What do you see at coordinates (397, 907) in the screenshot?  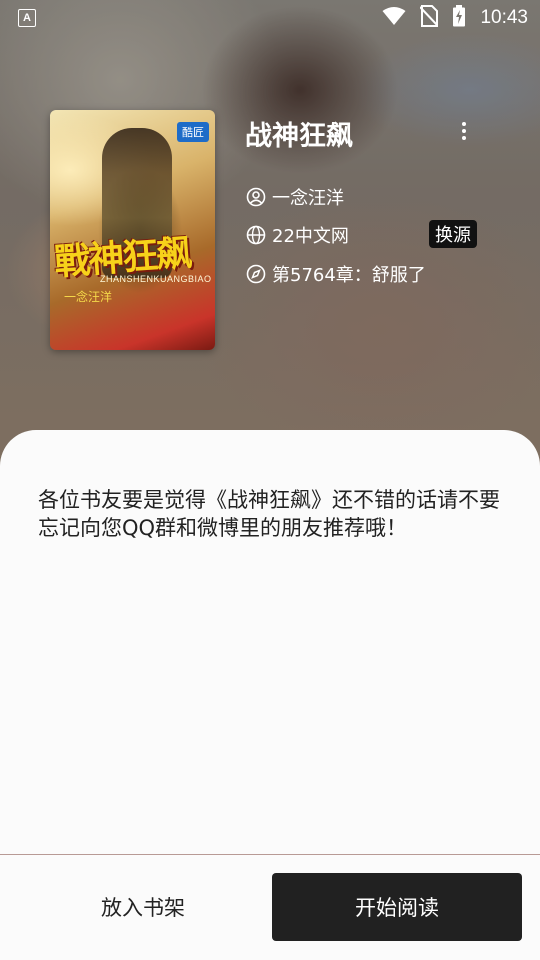 I see `start-reading-button: 开始阅读` at bounding box center [397, 907].